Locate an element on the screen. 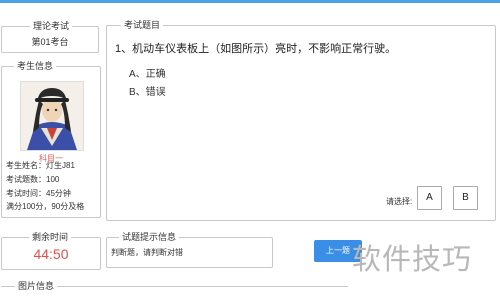 This screenshot has height=307, width=500. remaining-time: 44:50 is located at coordinates (51, 254).